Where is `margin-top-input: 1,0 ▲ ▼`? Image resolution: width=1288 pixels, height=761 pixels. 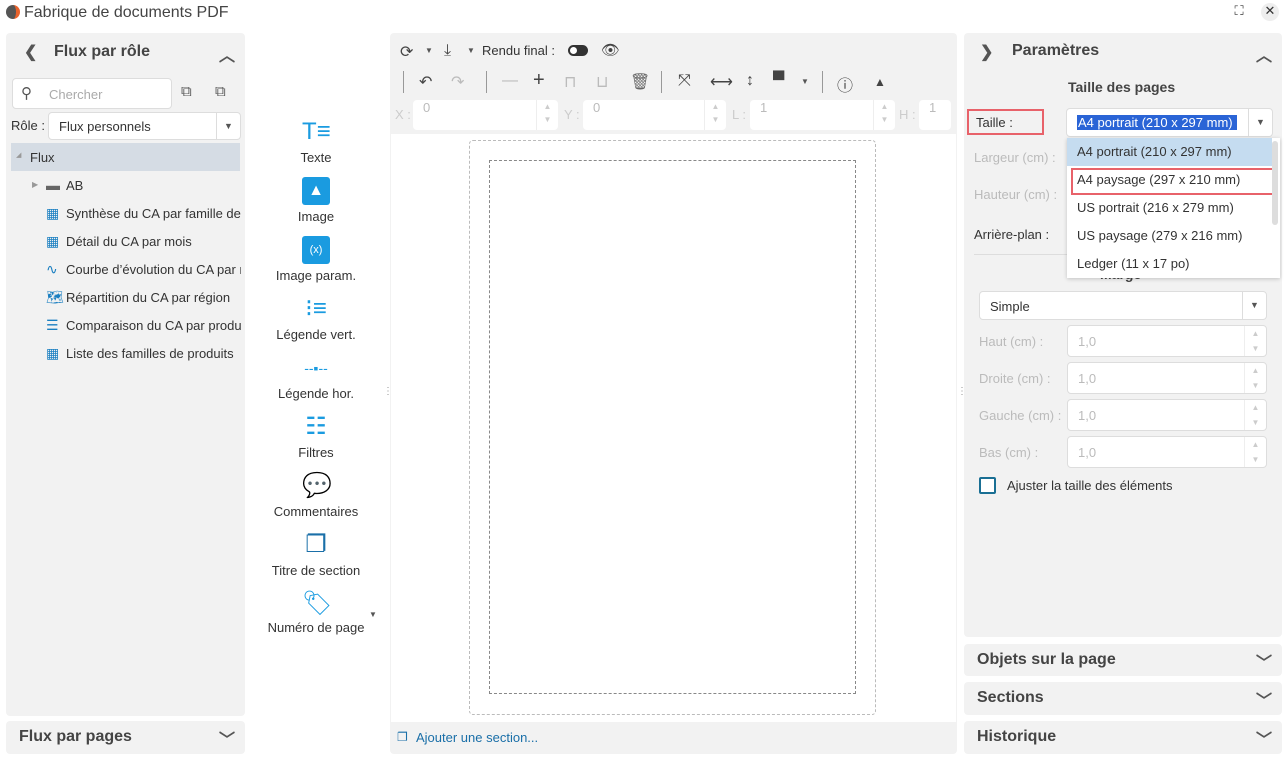 margin-top-input: 1,0 ▲ ▼ is located at coordinates (1167, 341).